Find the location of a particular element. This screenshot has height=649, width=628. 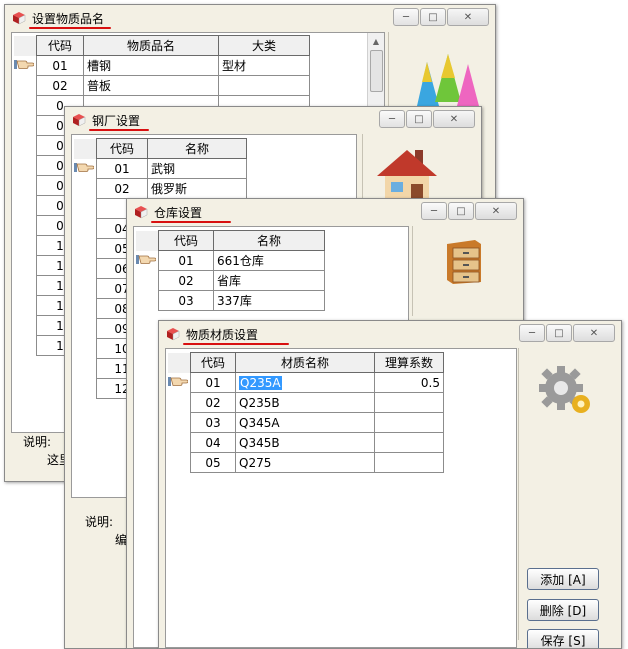

gear-icon is located at coordinates (564, 389).